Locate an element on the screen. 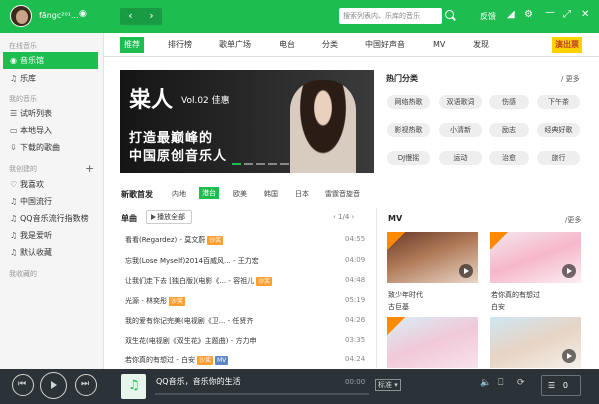 The height and width of the screenshot is (404, 599). quality-selector: 标准 ▾ is located at coordinates (388, 385).